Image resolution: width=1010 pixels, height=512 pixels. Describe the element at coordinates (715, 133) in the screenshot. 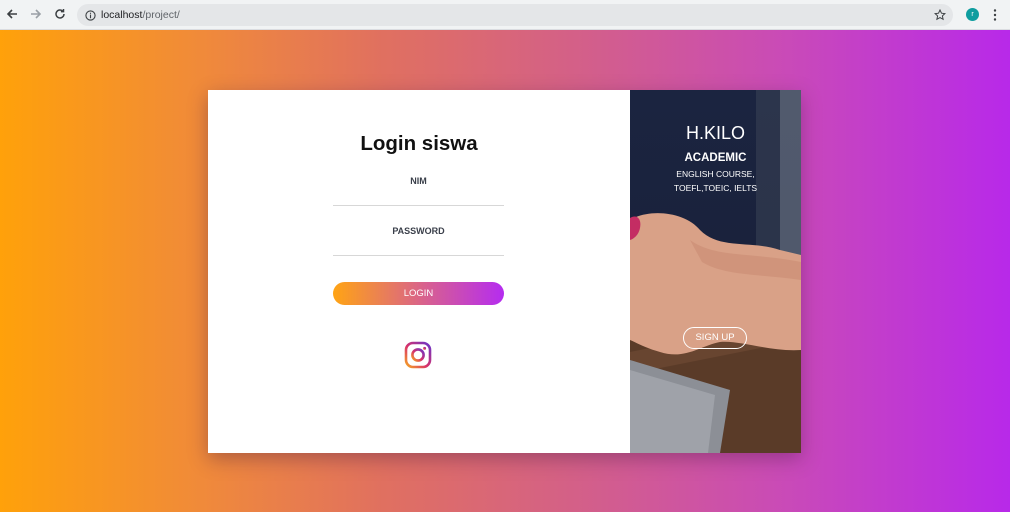

I see `brand-name: H.KILO` at that location.